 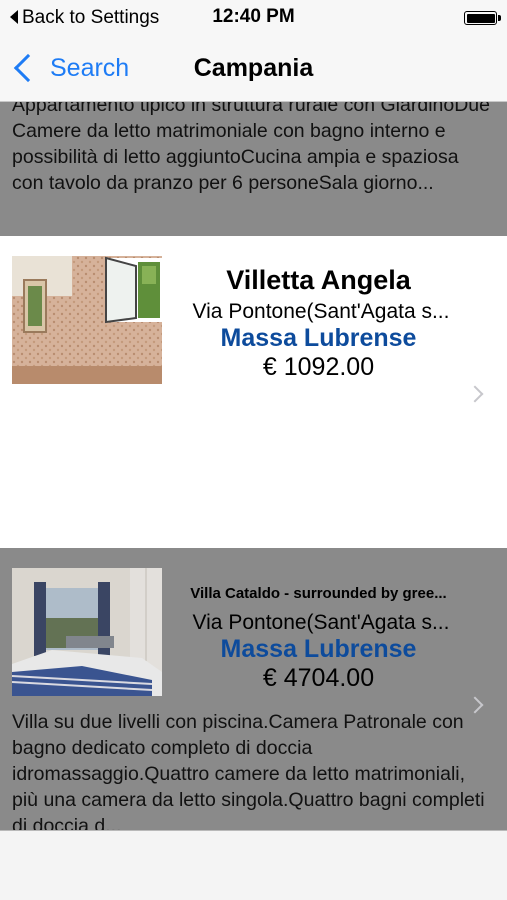 I want to click on listing-price: € 1092.00, so click(x=318, y=367).